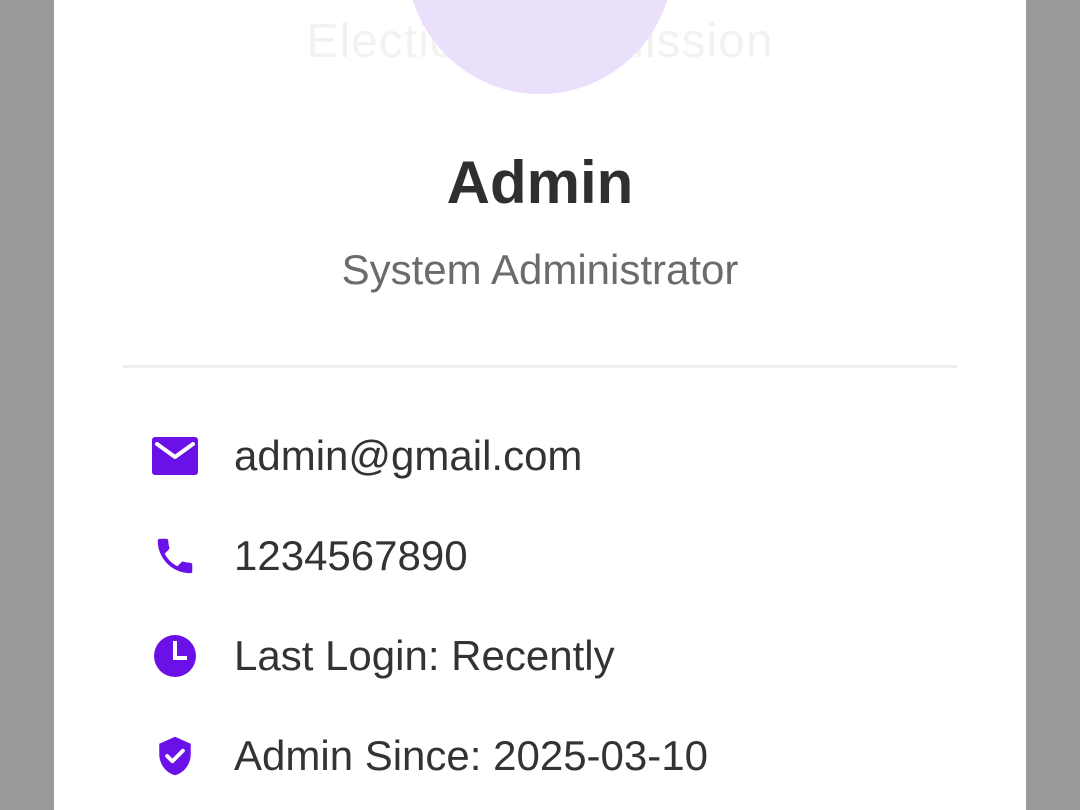 The width and height of the screenshot is (1080, 810). Describe the element at coordinates (540, 366) in the screenshot. I see `divider` at that location.